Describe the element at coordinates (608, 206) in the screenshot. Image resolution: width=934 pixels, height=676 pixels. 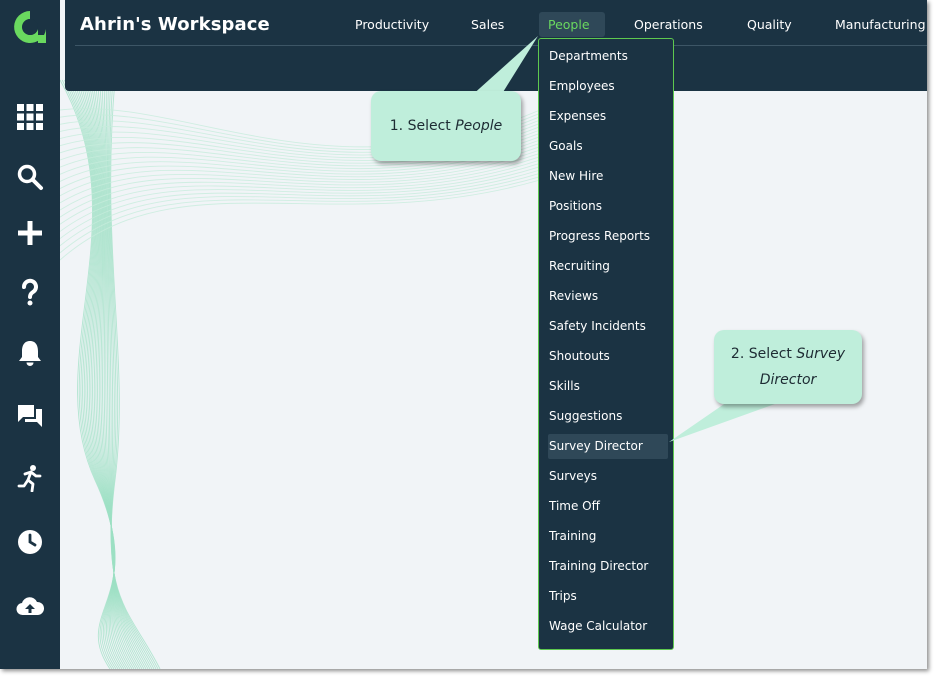
I see `menu-item-positions: Positions` at that location.